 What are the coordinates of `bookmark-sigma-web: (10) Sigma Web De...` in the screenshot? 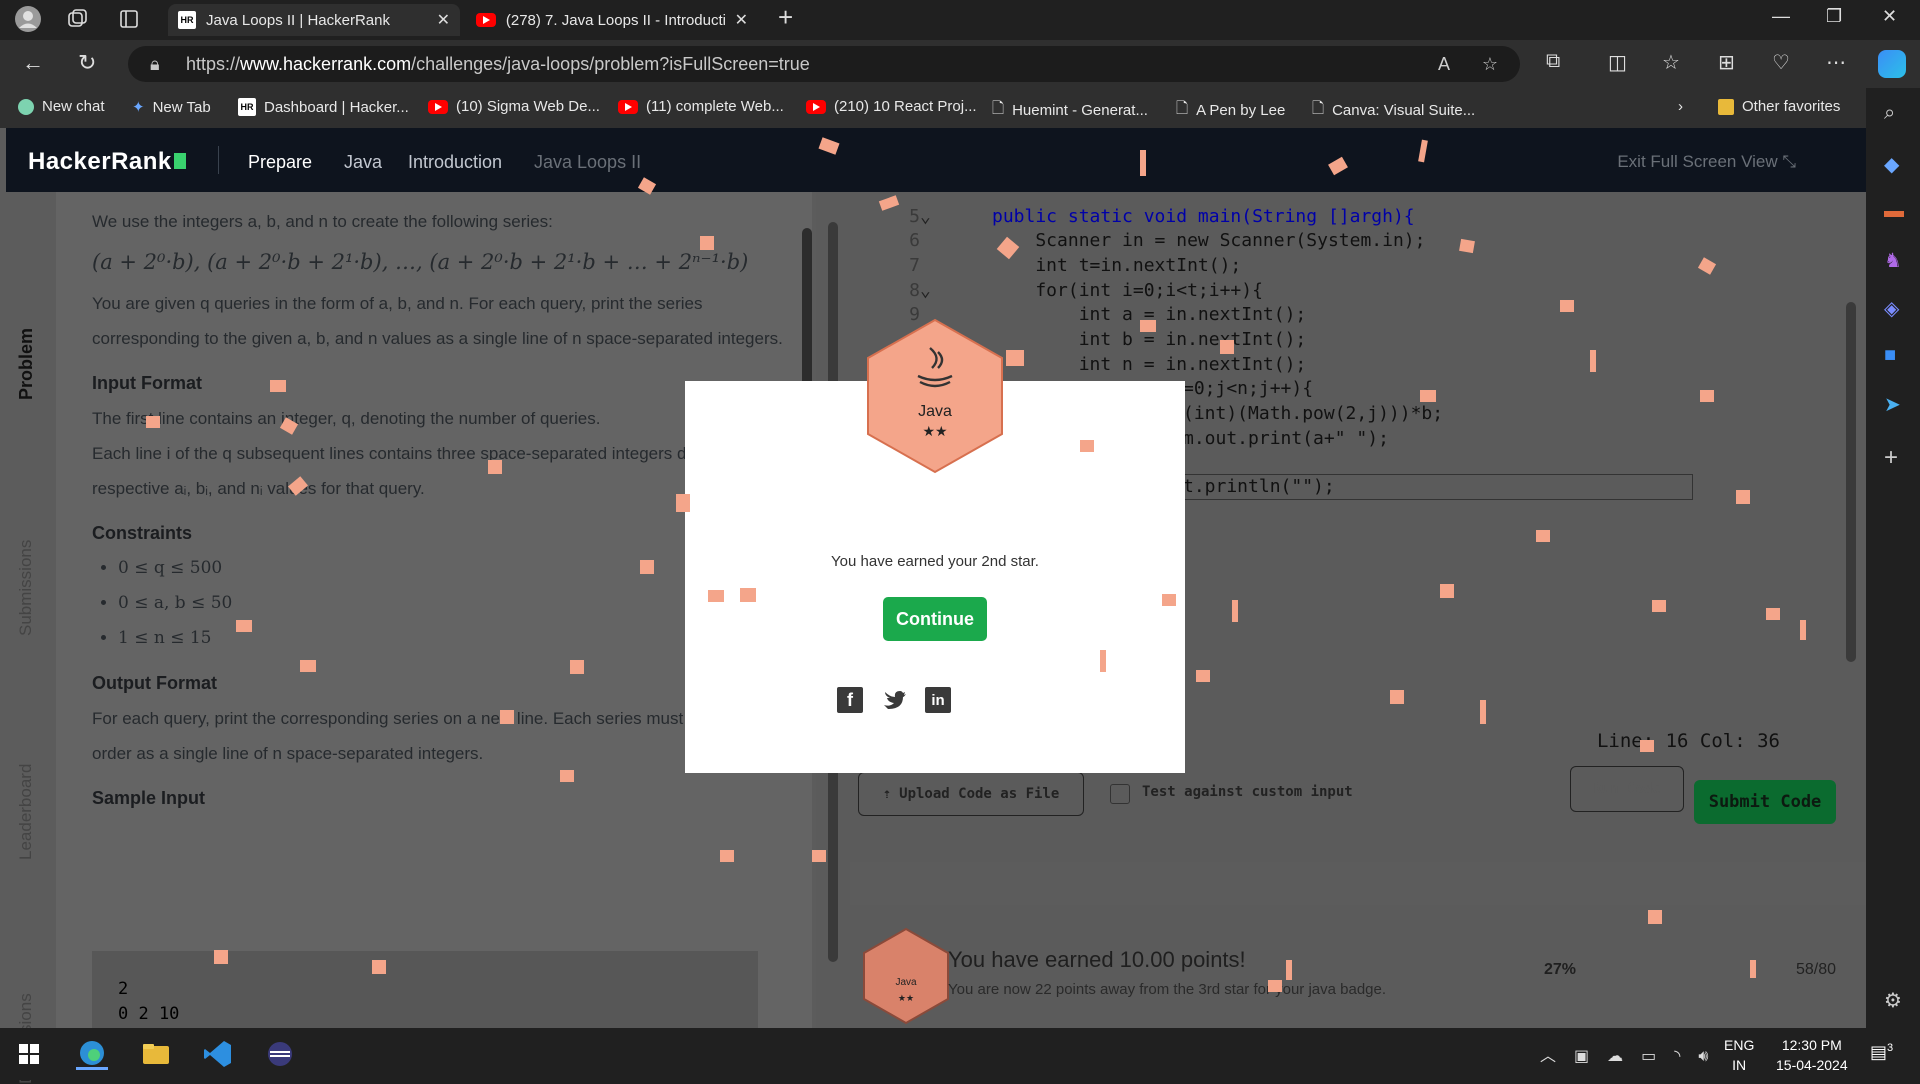 It's located at (514, 106).